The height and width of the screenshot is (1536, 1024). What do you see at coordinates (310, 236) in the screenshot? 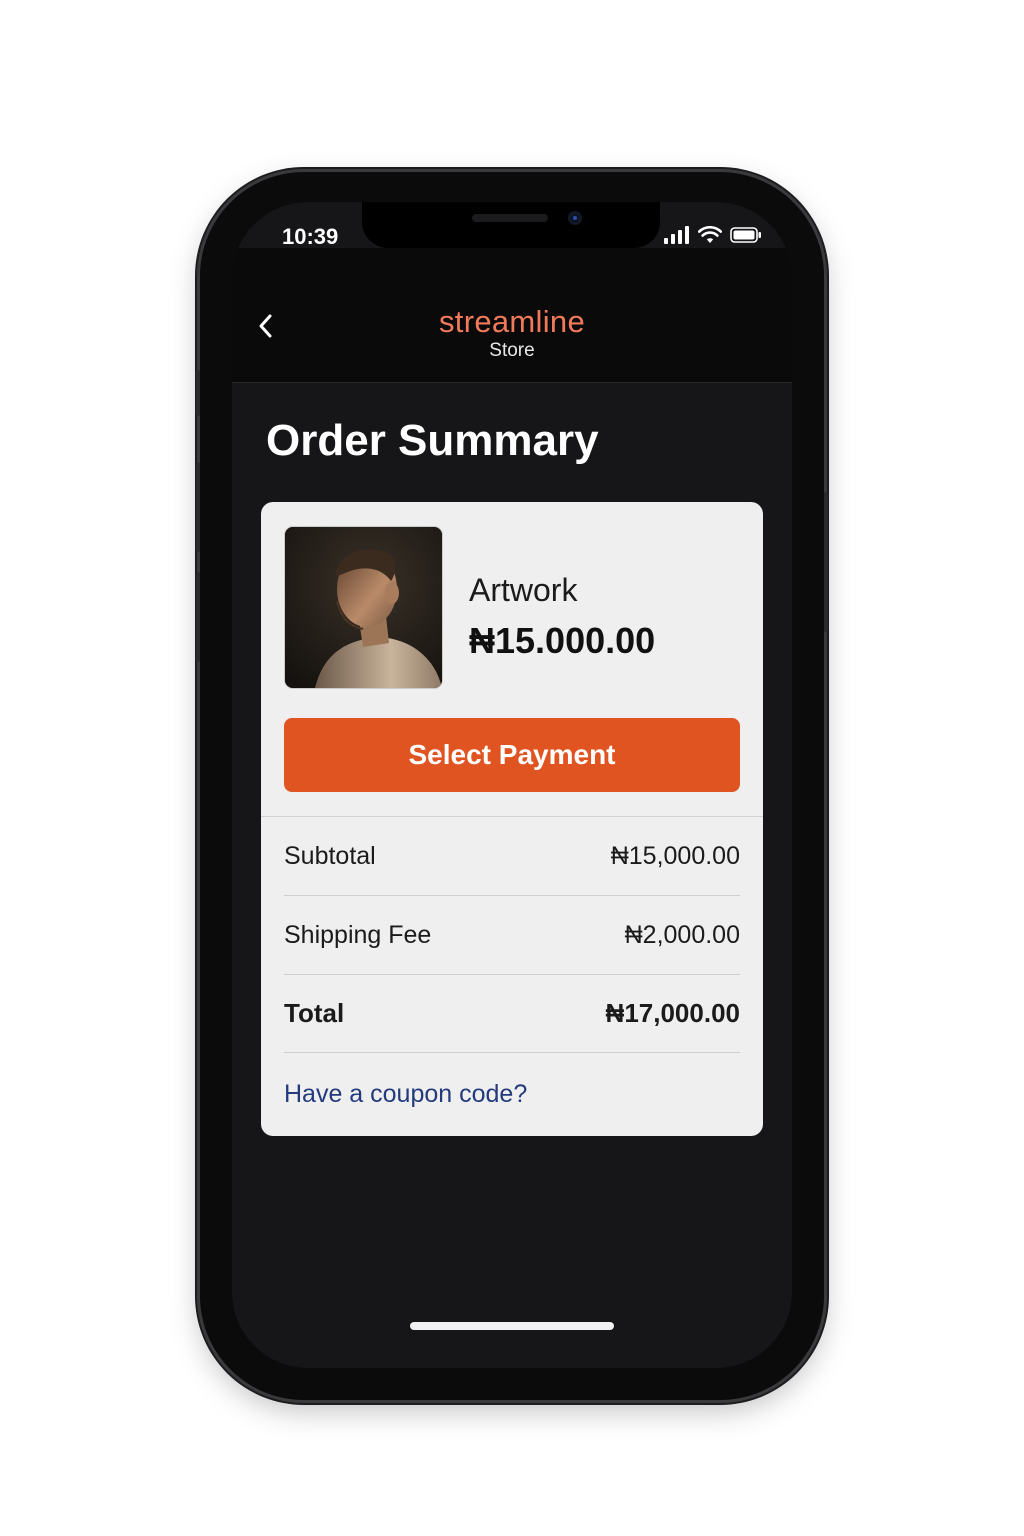
I see `status-time: 10:39` at bounding box center [310, 236].